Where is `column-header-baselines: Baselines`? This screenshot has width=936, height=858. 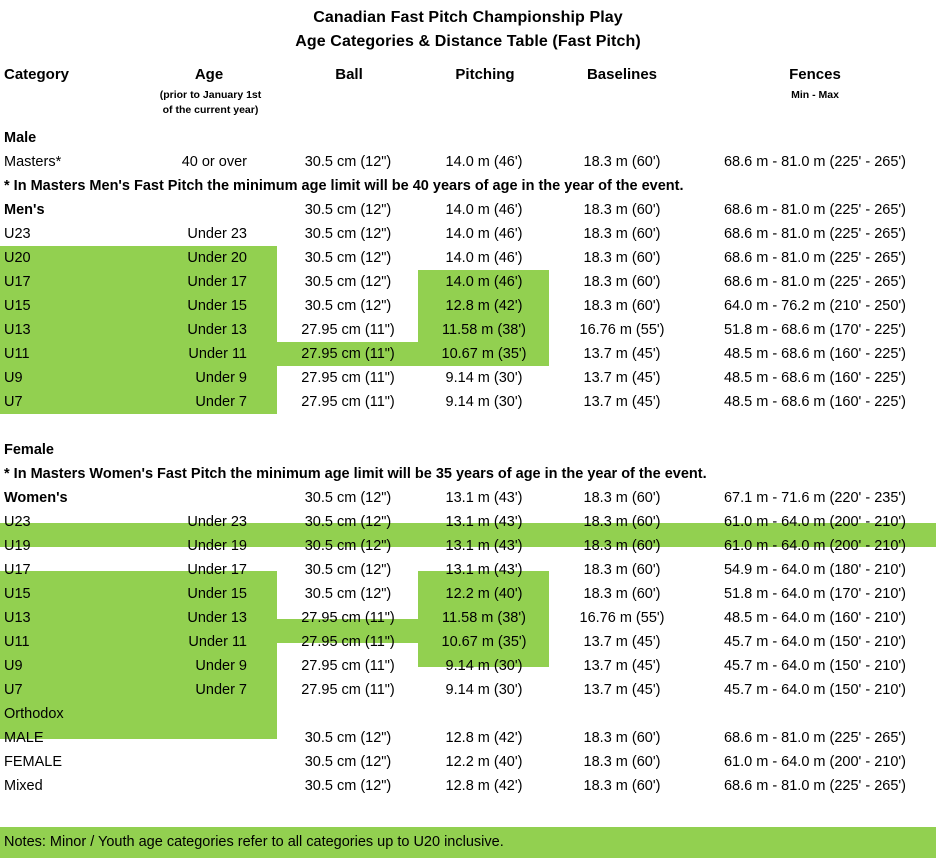 column-header-baselines: Baselines is located at coordinates (622, 74).